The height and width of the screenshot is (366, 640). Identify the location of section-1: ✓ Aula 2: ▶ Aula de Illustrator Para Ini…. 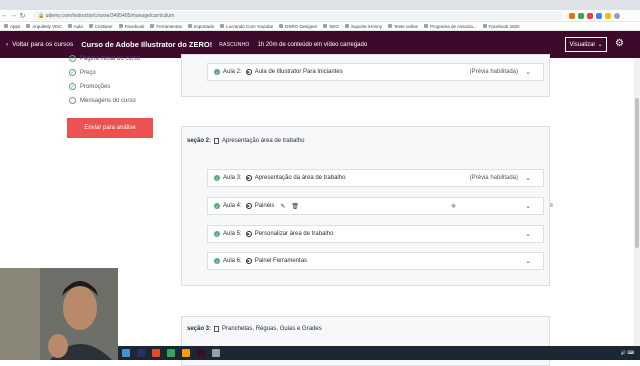
(365, 75).